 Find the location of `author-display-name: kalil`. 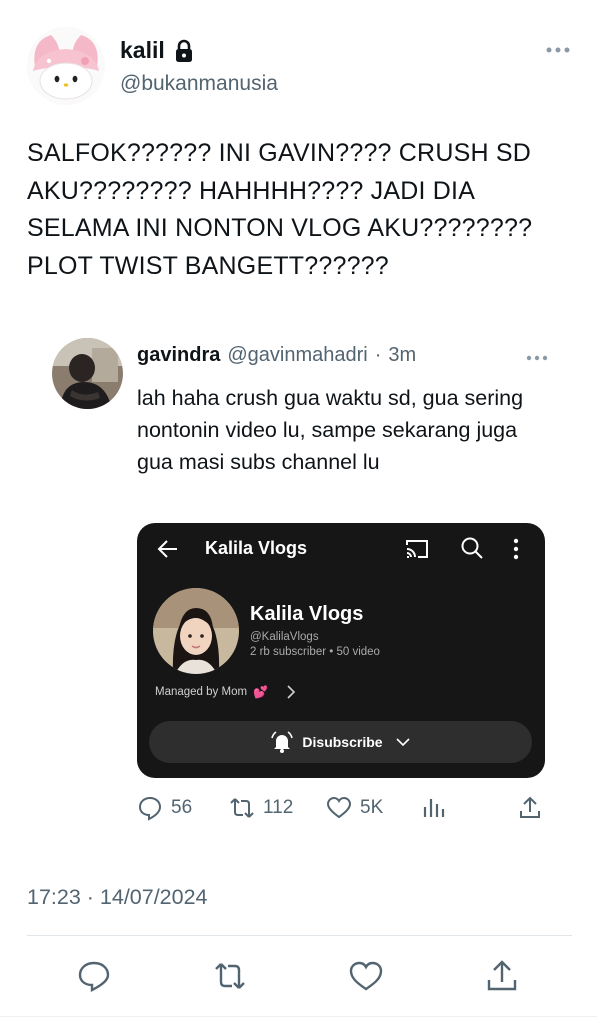

author-display-name: kalil is located at coordinates (142, 50).